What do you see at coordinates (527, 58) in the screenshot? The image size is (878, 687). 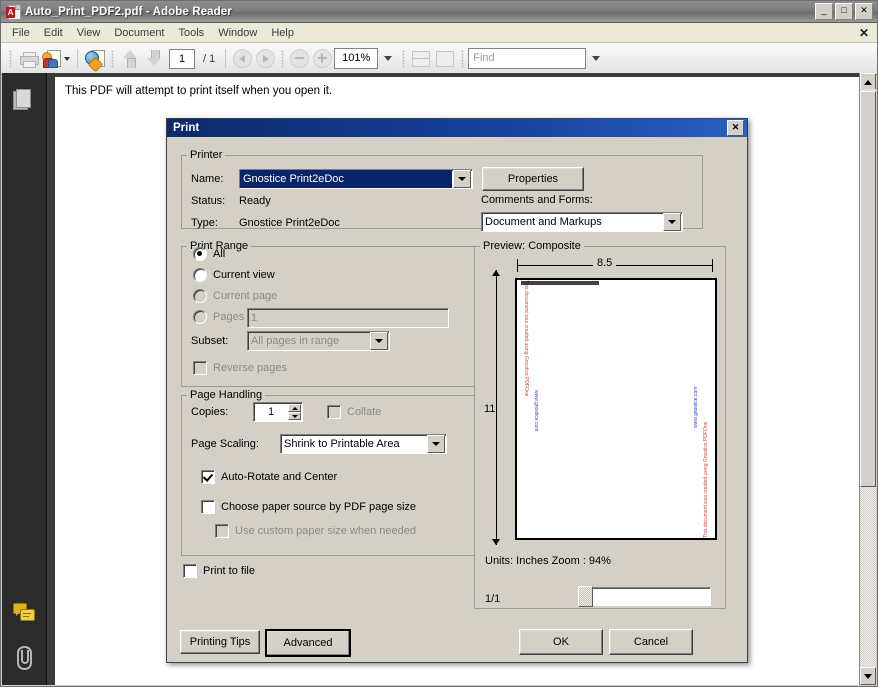 I see `find-input: Find` at bounding box center [527, 58].